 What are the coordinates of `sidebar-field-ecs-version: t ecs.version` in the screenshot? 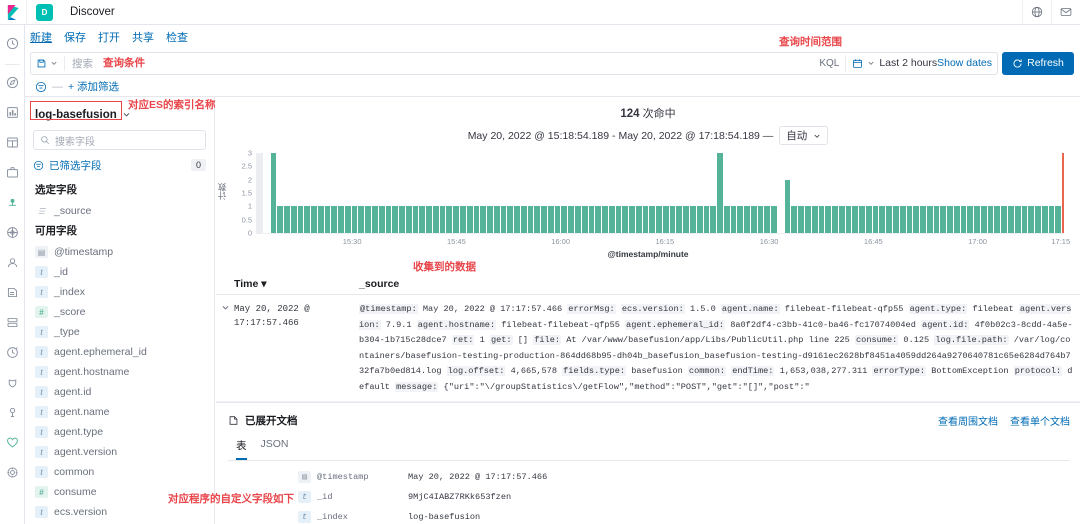 It's located at (119, 512).